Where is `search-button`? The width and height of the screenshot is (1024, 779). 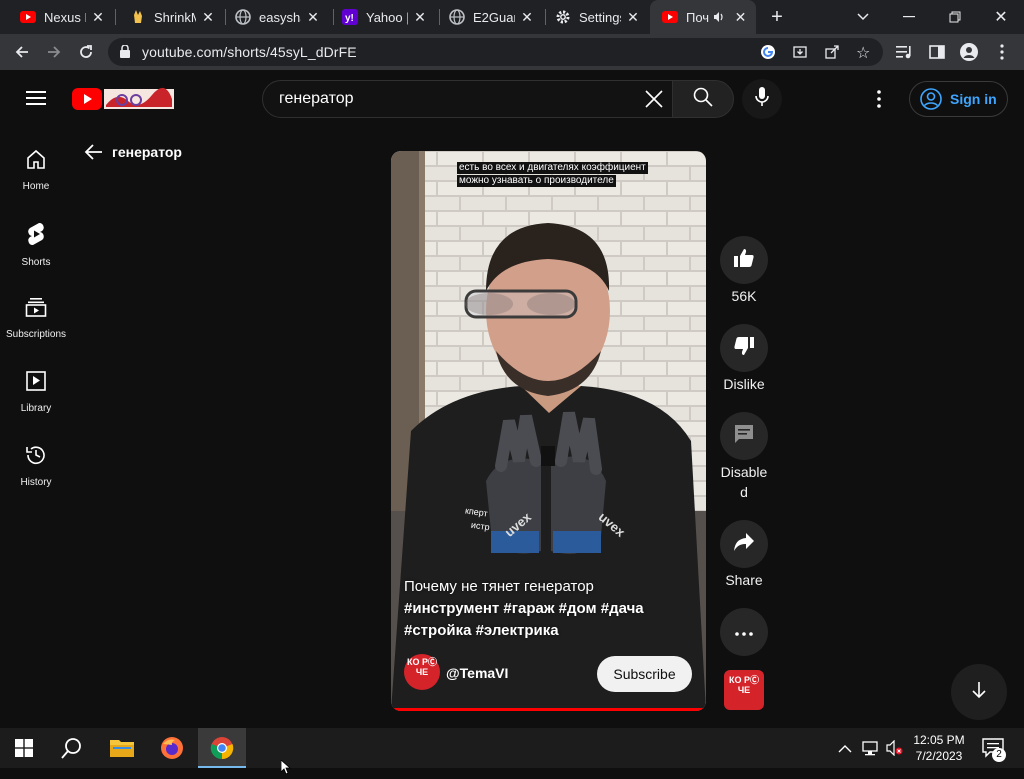
search-button is located at coordinates (703, 99).